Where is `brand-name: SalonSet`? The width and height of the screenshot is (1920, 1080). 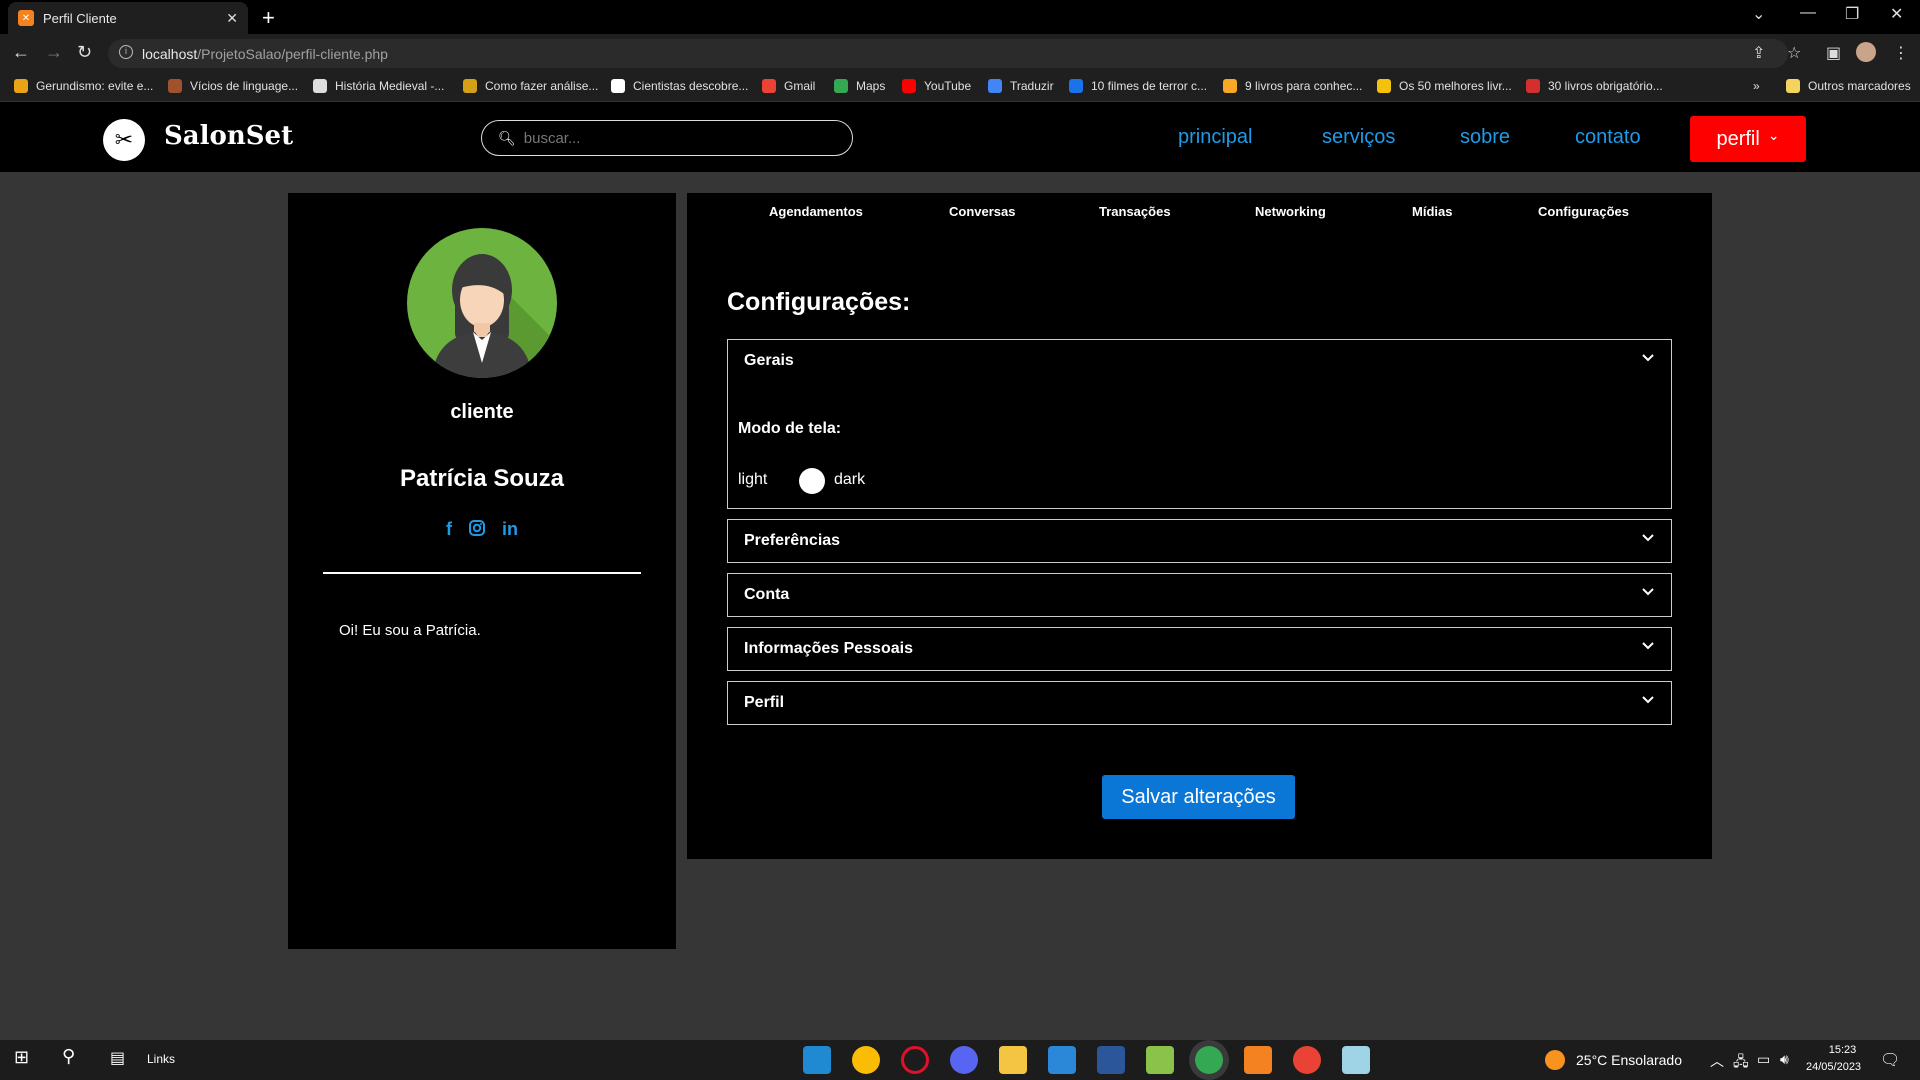 brand-name: SalonSet is located at coordinates (228, 136).